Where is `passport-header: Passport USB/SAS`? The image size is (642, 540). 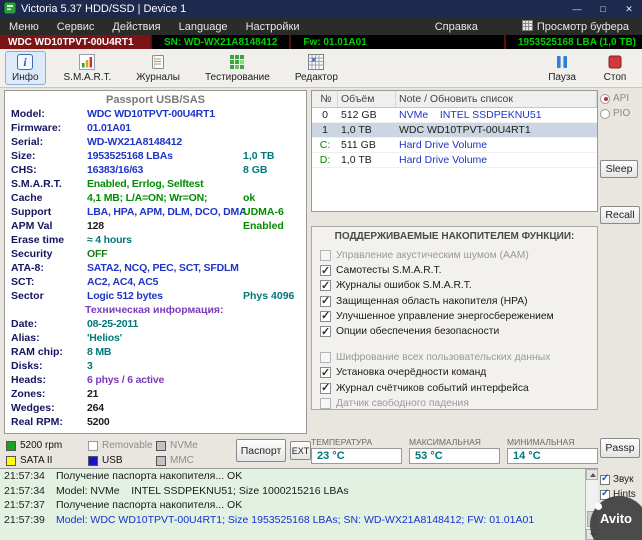 passport-header: Passport USB/SAS is located at coordinates (155, 100).